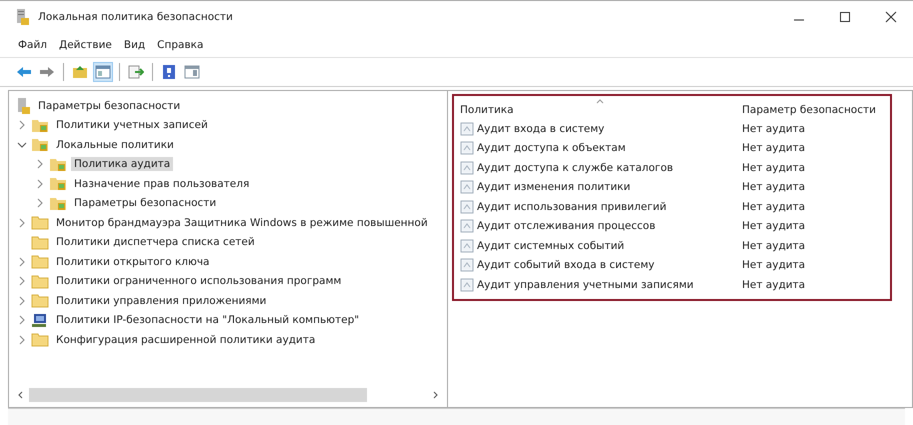  What do you see at coordinates (891, 17) in the screenshot?
I see `close-icon` at bounding box center [891, 17].